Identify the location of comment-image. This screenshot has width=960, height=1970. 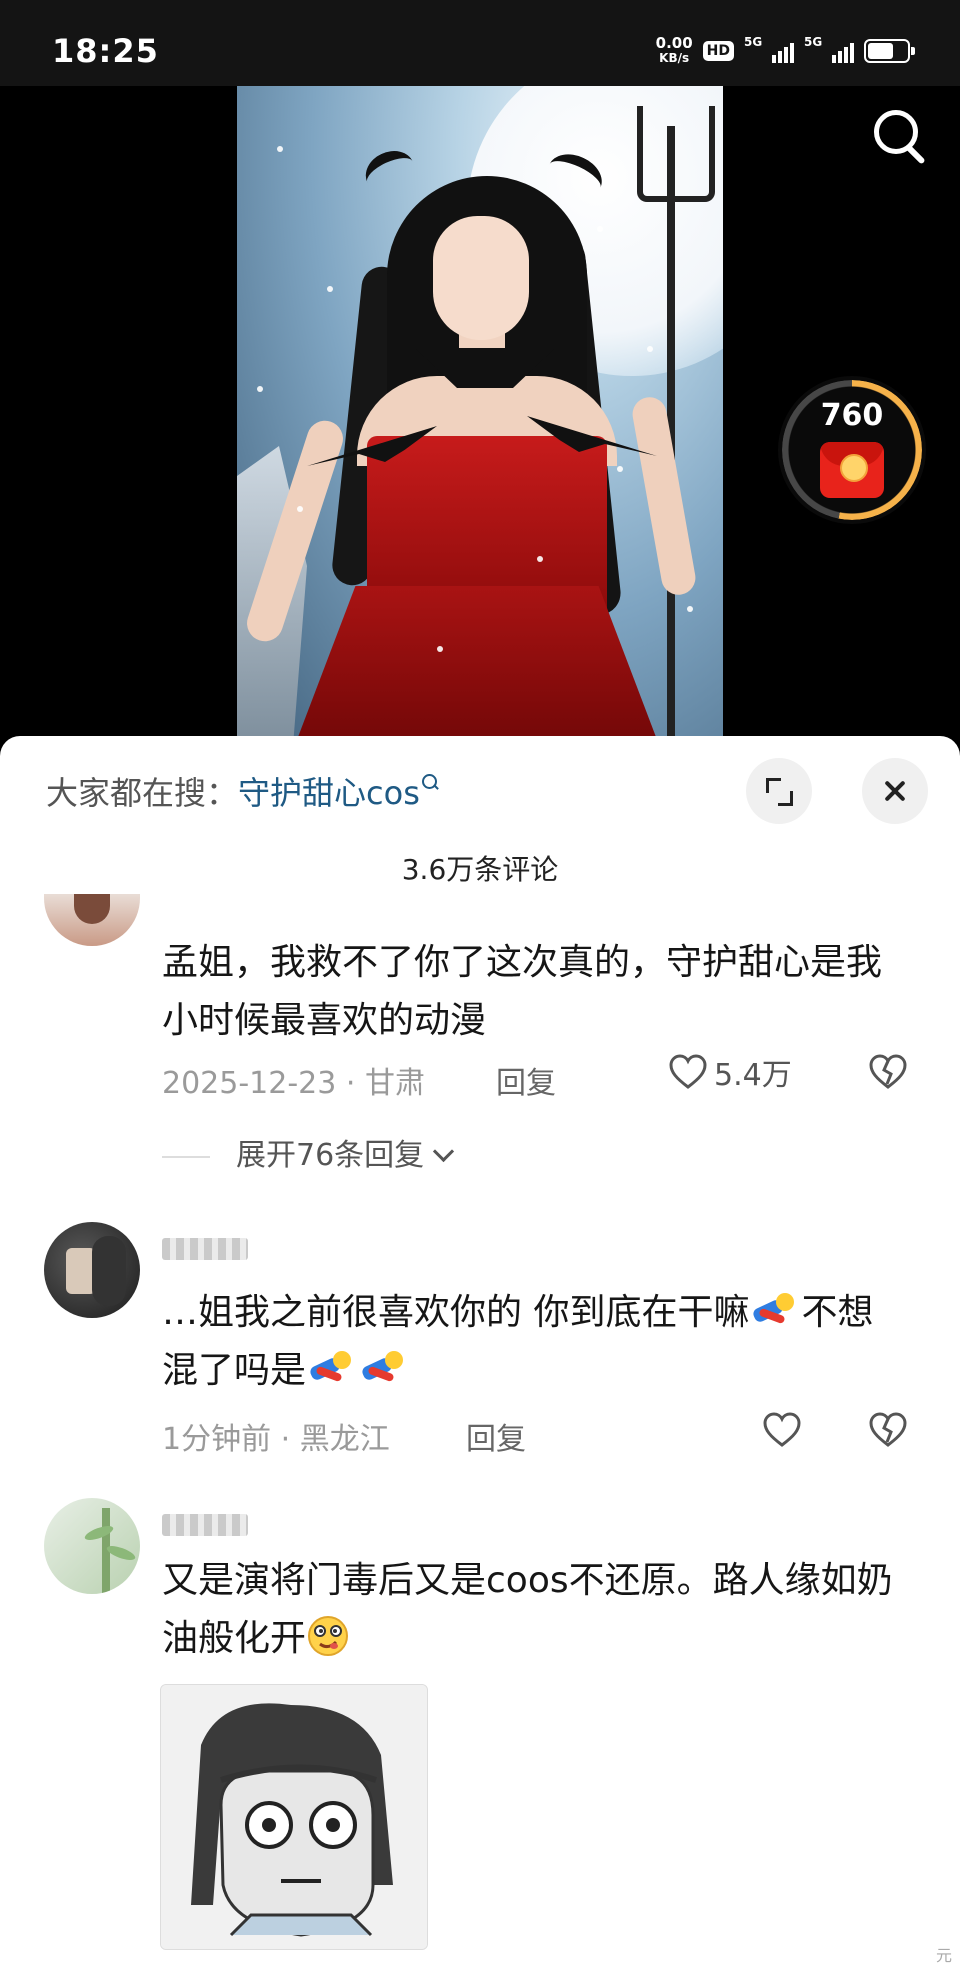
(294, 1817).